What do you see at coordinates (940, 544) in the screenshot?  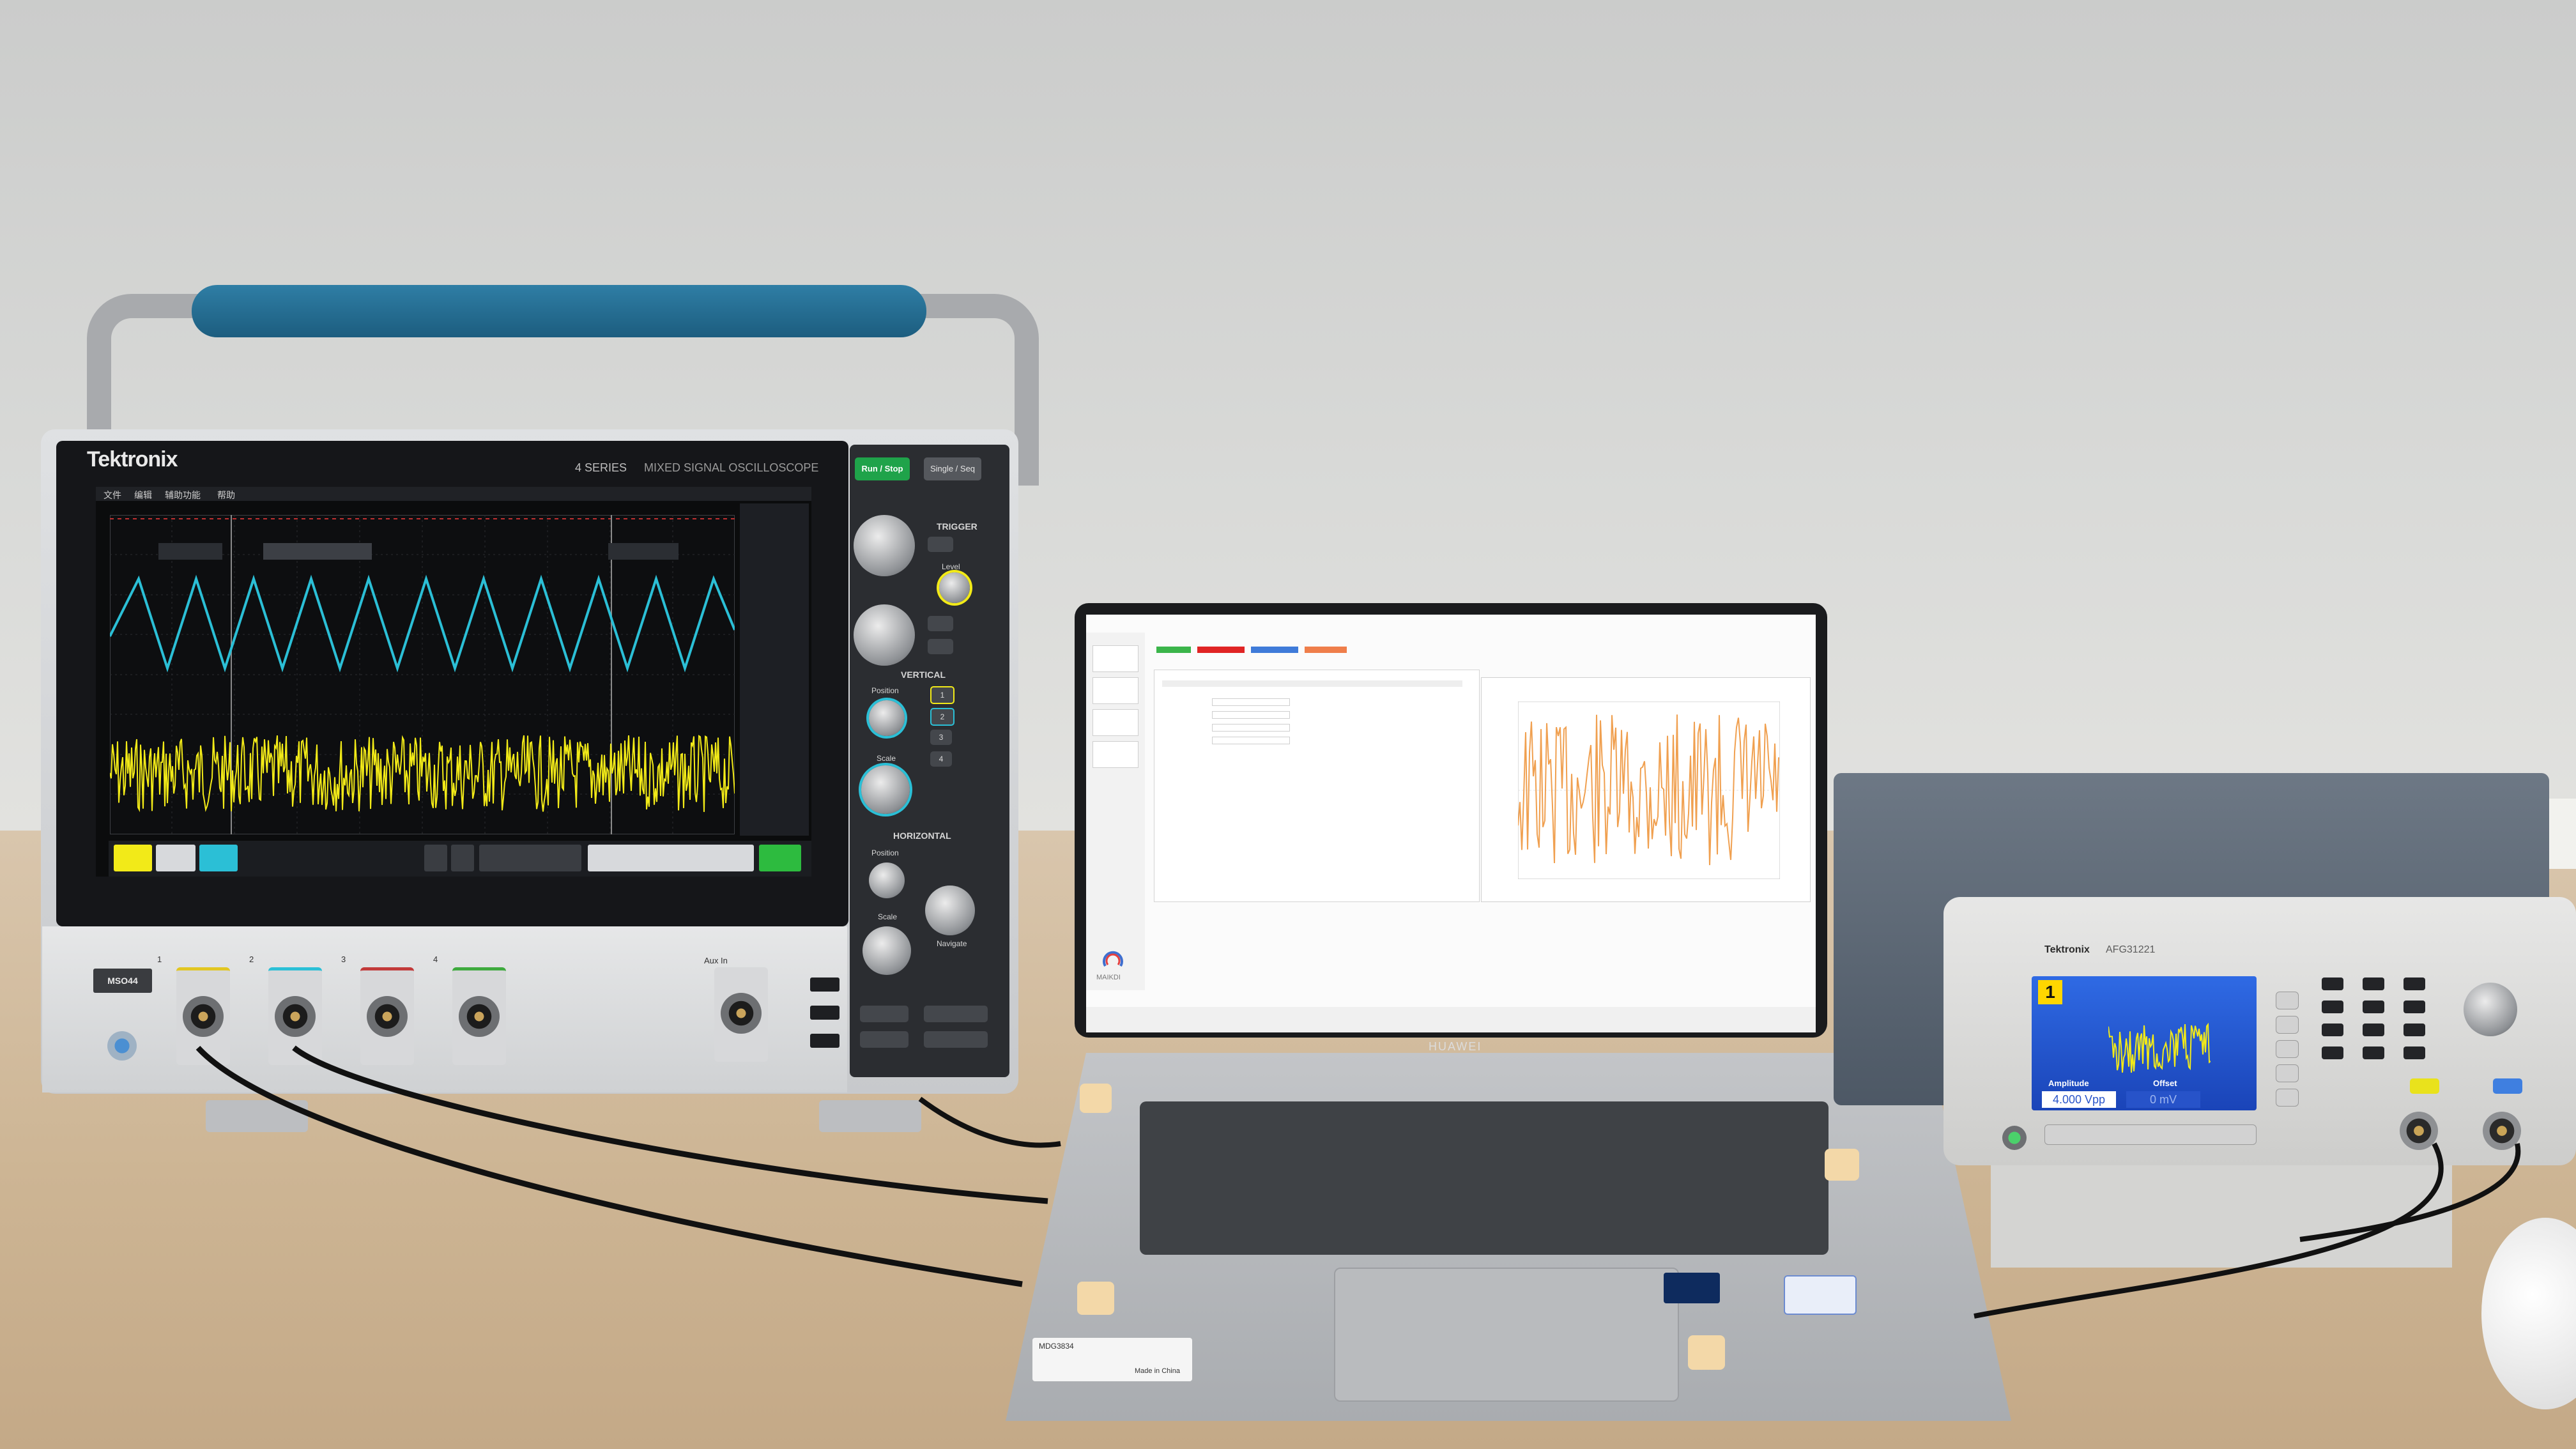 I see `force-trigger-button` at bounding box center [940, 544].